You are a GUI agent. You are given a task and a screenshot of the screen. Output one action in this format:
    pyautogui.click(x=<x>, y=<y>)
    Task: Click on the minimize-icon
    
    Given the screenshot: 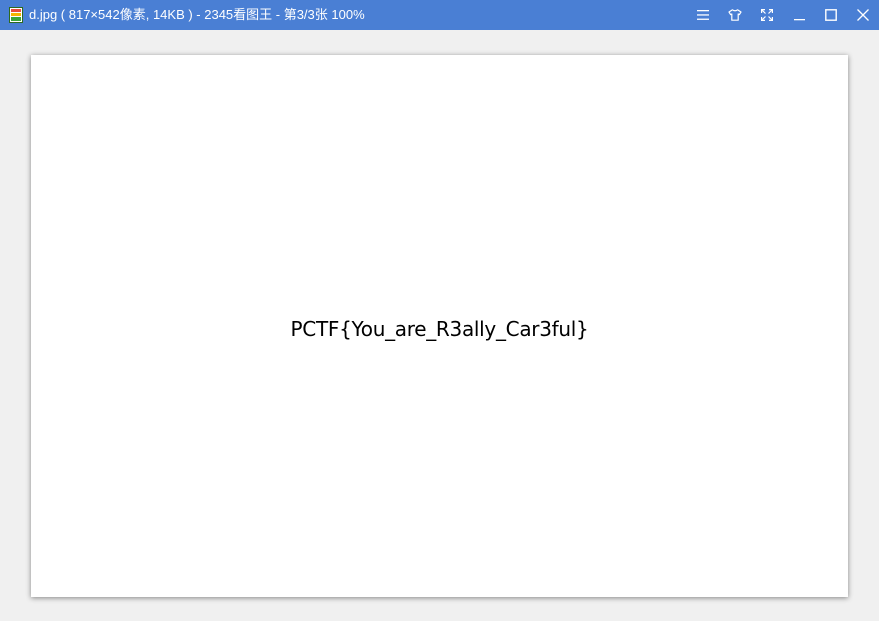 What is the action you would take?
    pyautogui.click(x=799, y=15)
    